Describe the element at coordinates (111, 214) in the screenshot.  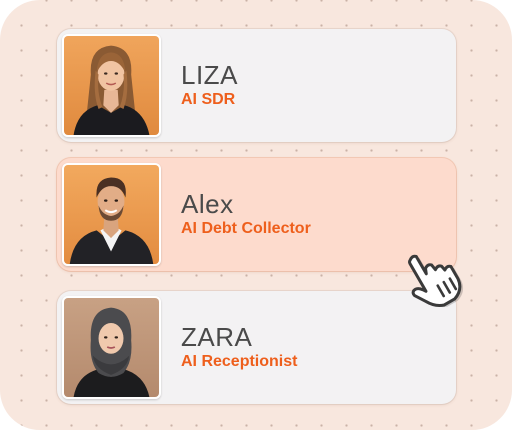
I see `agent-photo-alex` at that location.